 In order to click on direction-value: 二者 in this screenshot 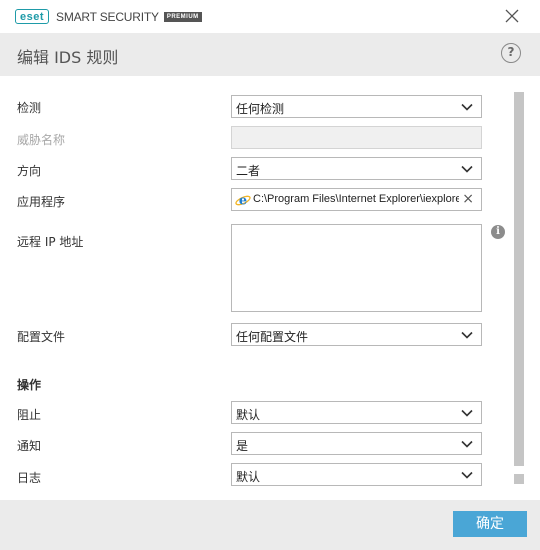, I will do `click(248, 171)`.